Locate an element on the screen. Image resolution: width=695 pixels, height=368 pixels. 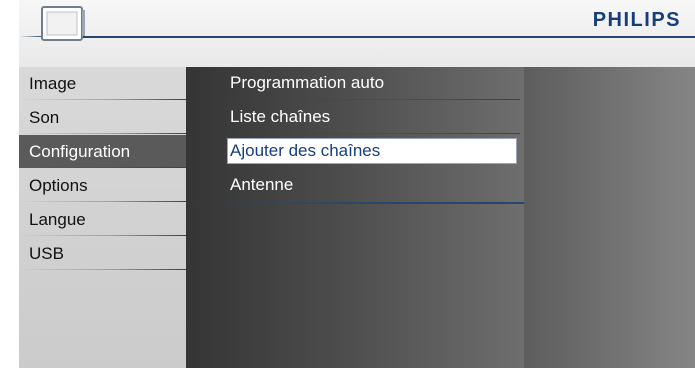
menu-item-label: USB is located at coordinates (46, 253).